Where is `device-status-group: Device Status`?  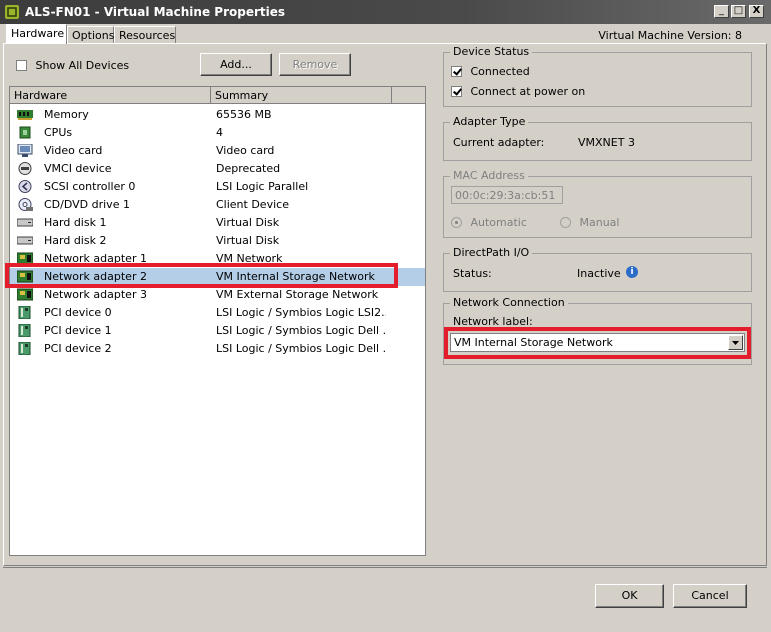 device-status-group: Device Status is located at coordinates (597, 76).